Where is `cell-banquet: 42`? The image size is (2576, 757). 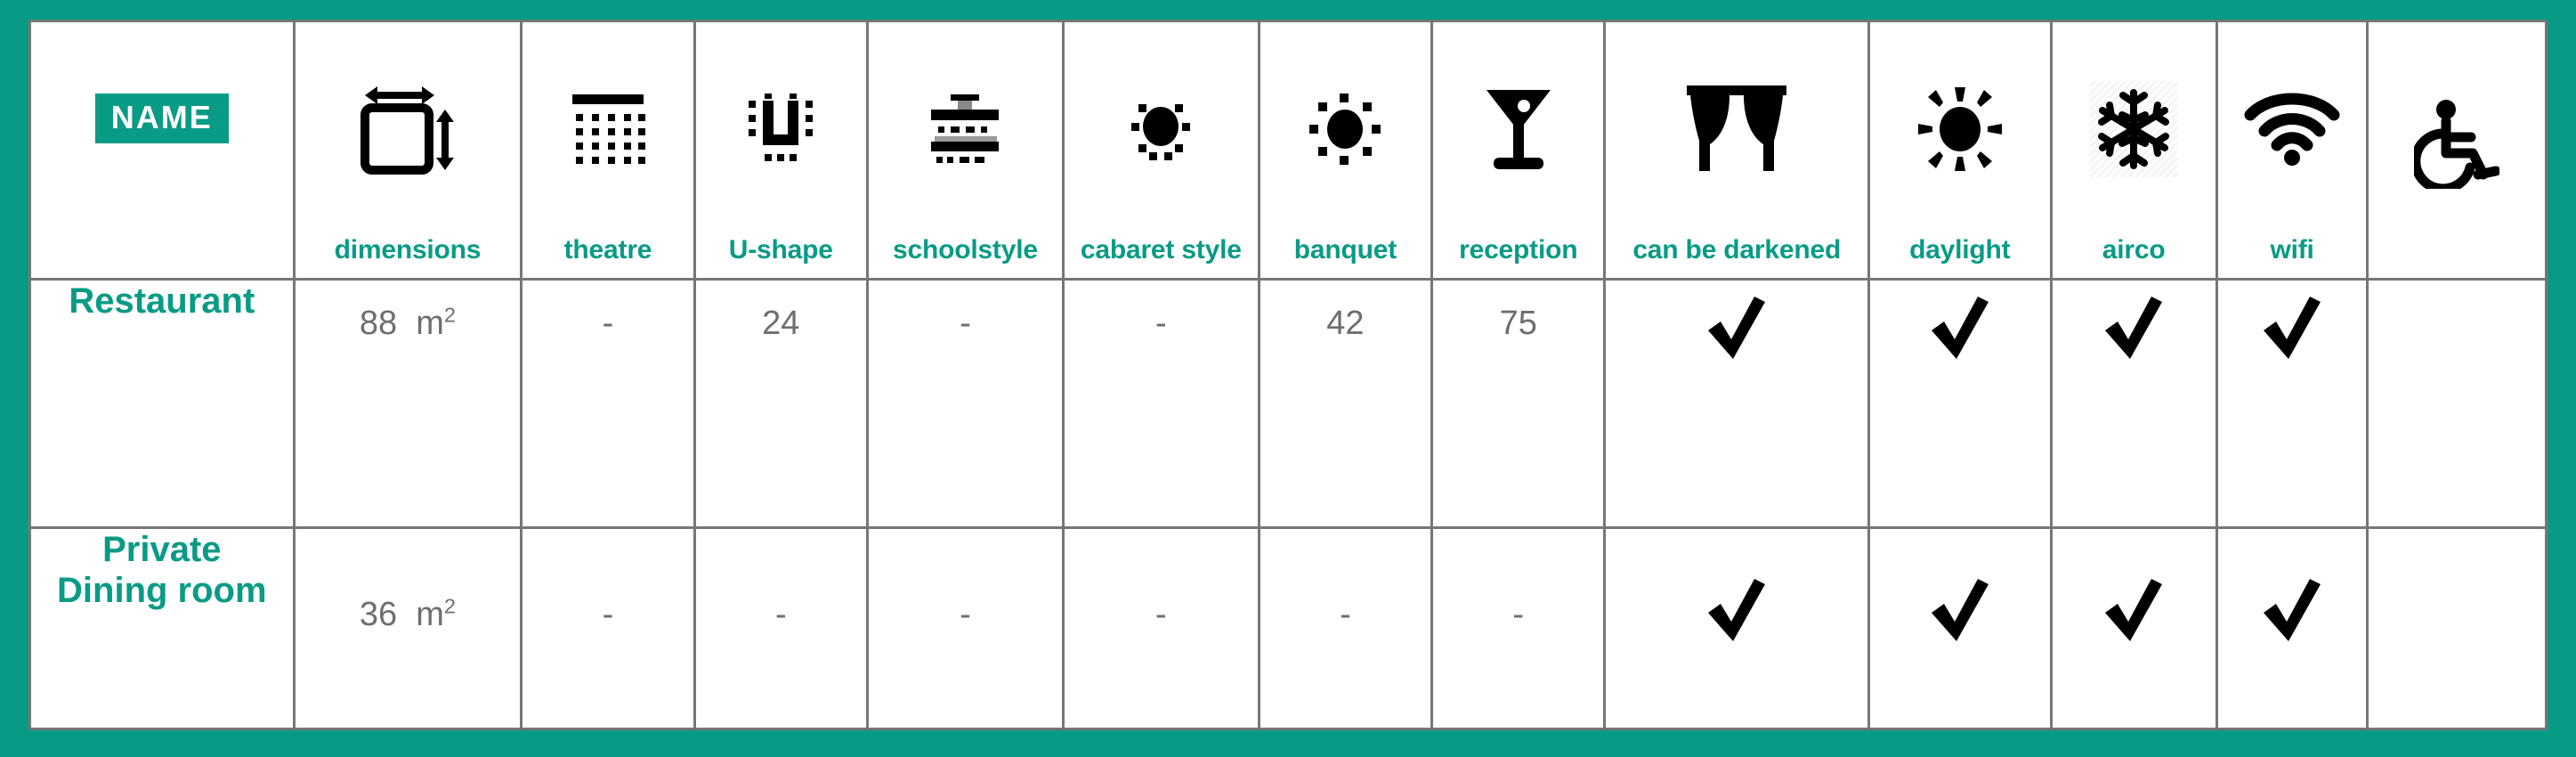 cell-banquet: 42 is located at coordinates (1345, 403).